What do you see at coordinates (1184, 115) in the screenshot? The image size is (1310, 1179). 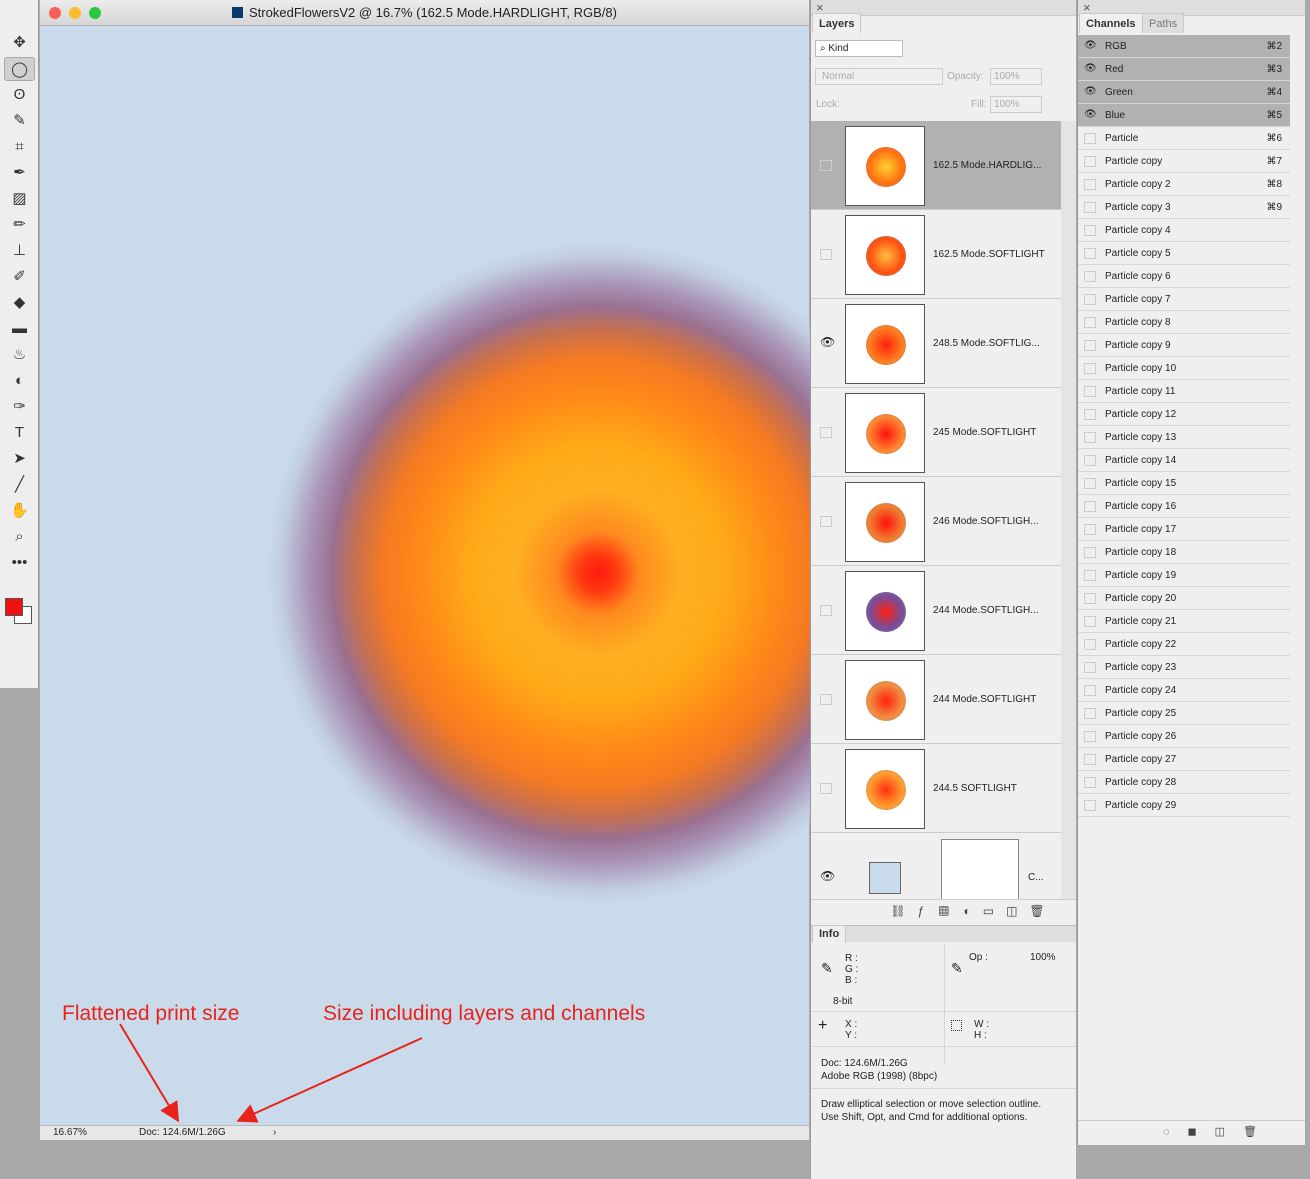 I see `channel-row: 👁 Blue ⌘5` at bounding box center [1184, 115].